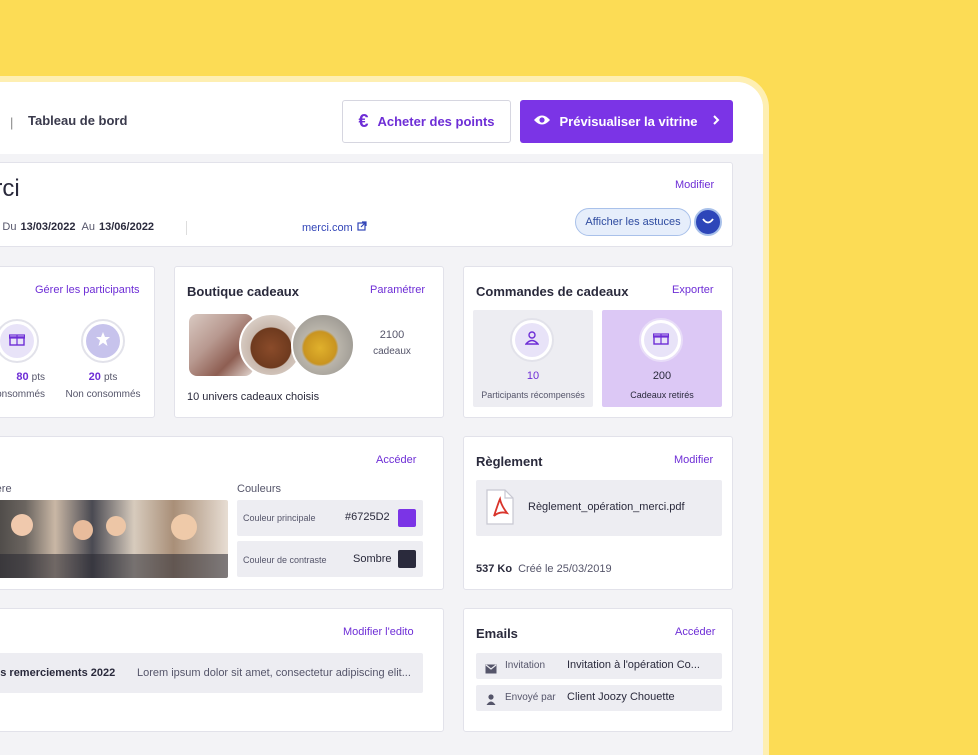 This screenshot has height=755, width=978. I want to click on main-color-label: Couleur principale, so click(279, 518).